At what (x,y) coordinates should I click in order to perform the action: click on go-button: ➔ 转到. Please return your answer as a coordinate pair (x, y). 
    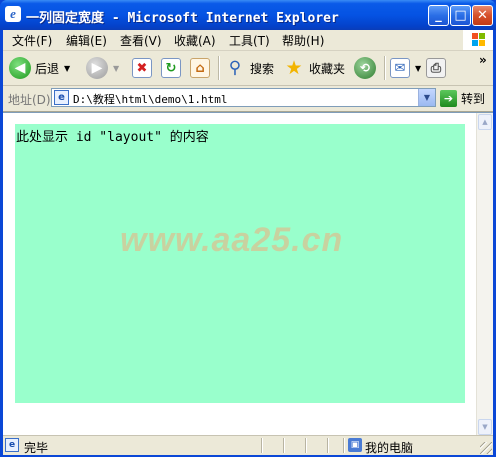
    Looking at the image, I should click on (462, 98).